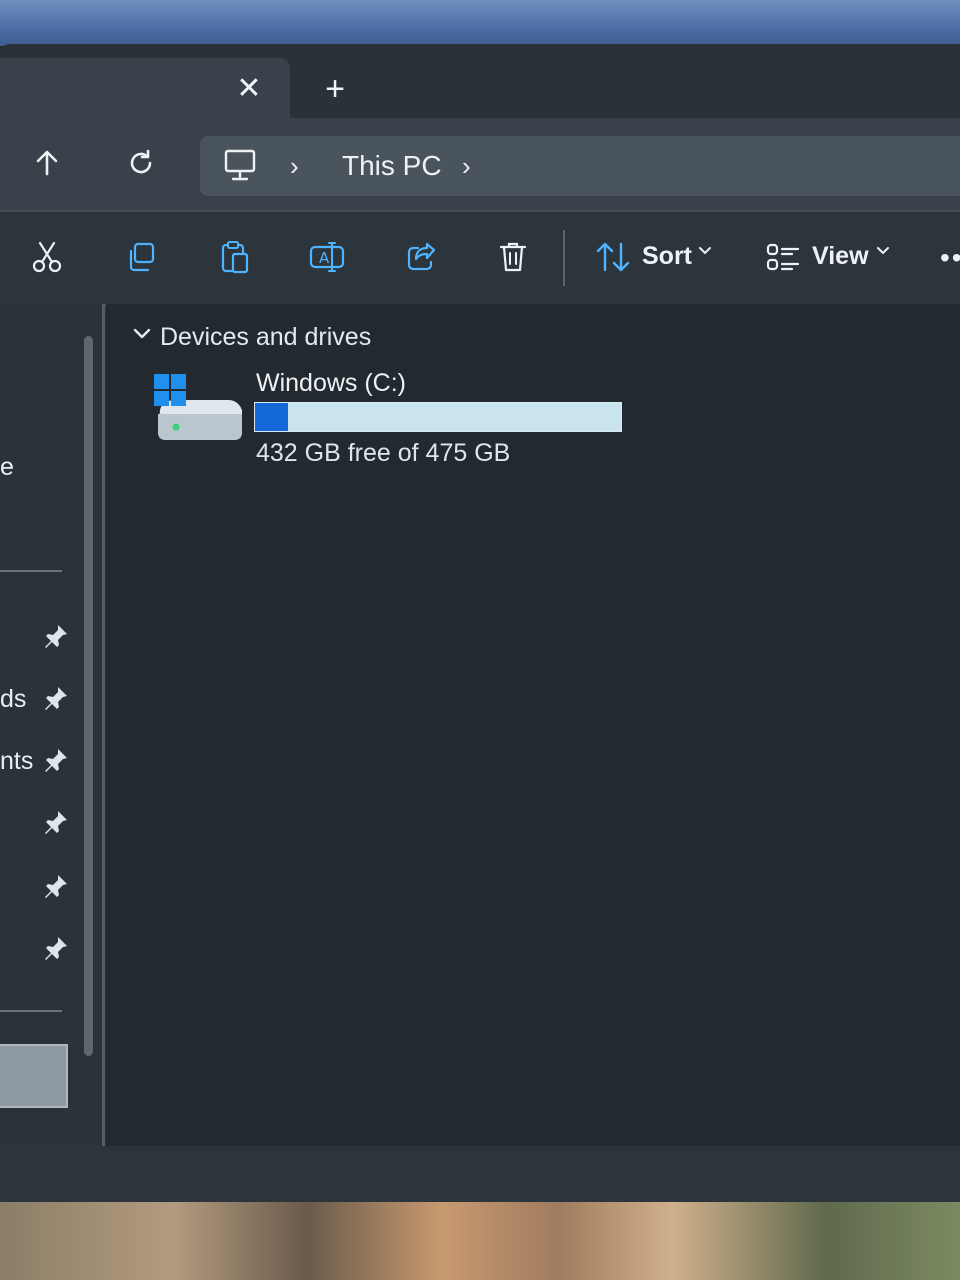  Describe the element at coordinates (235, 257) in the screenshot. I see `paste-icon` at that location.